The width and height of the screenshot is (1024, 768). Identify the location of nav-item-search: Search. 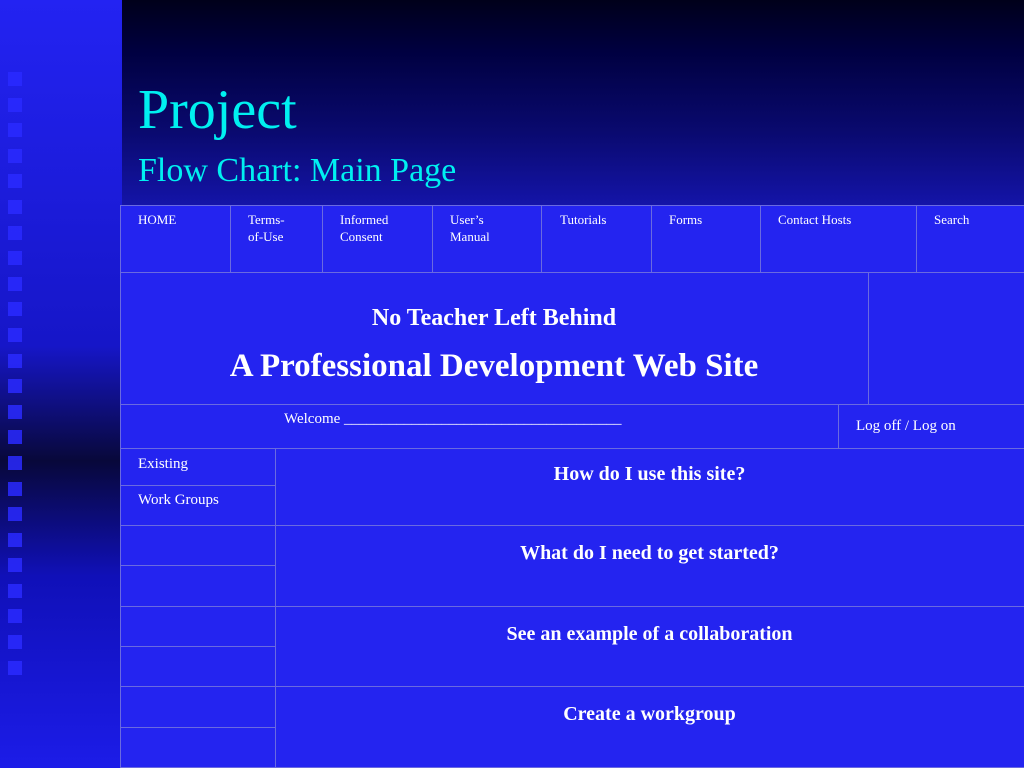
(951, 219).